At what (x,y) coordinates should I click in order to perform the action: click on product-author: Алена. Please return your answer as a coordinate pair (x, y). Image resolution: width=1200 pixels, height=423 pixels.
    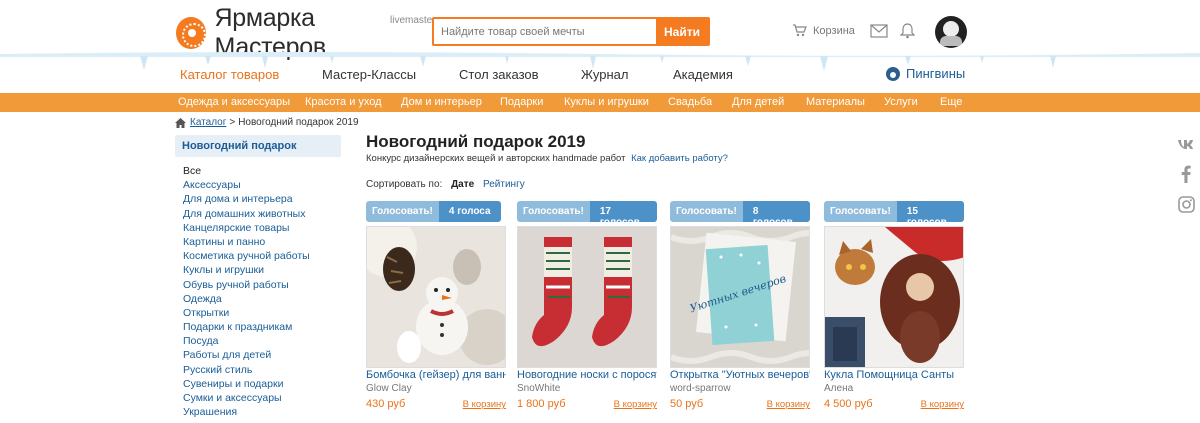
    Looking at the image, I should click on (838, 388).